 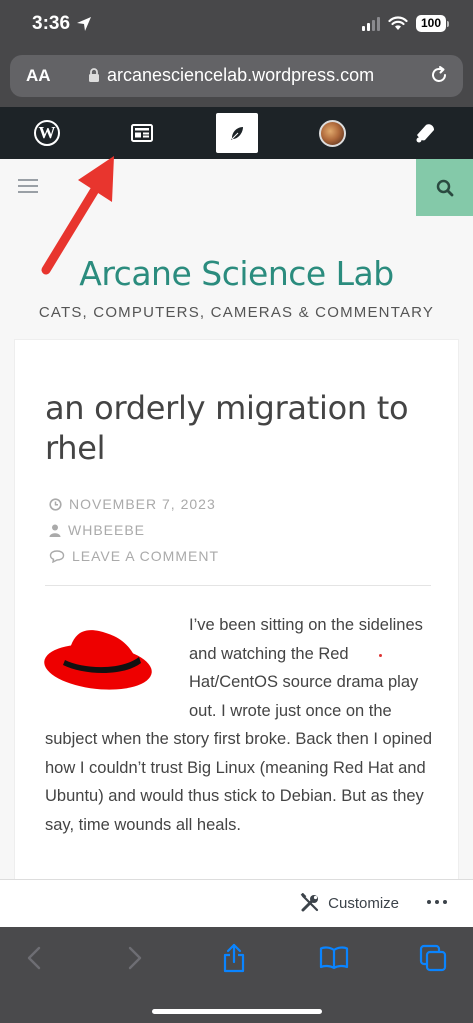 What do you see at coordinates (134, 556) in the screenshot?
I see `leave-comment-link: LEAVE A COMMENT` at bounding box center [134, 556].